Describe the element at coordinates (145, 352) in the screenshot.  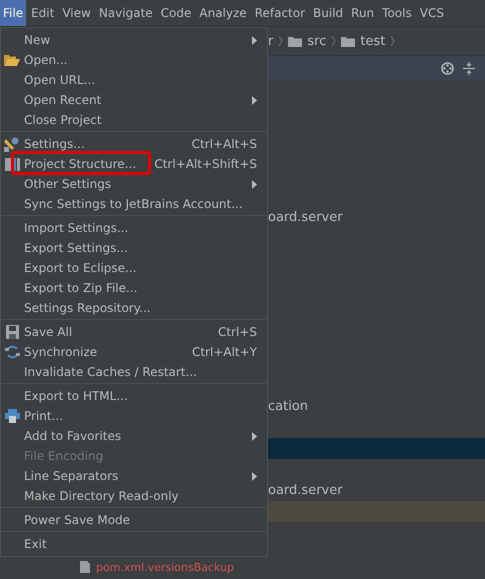
I see `menu-item: Synchronize Ctrl+Alt+Y` at that location.